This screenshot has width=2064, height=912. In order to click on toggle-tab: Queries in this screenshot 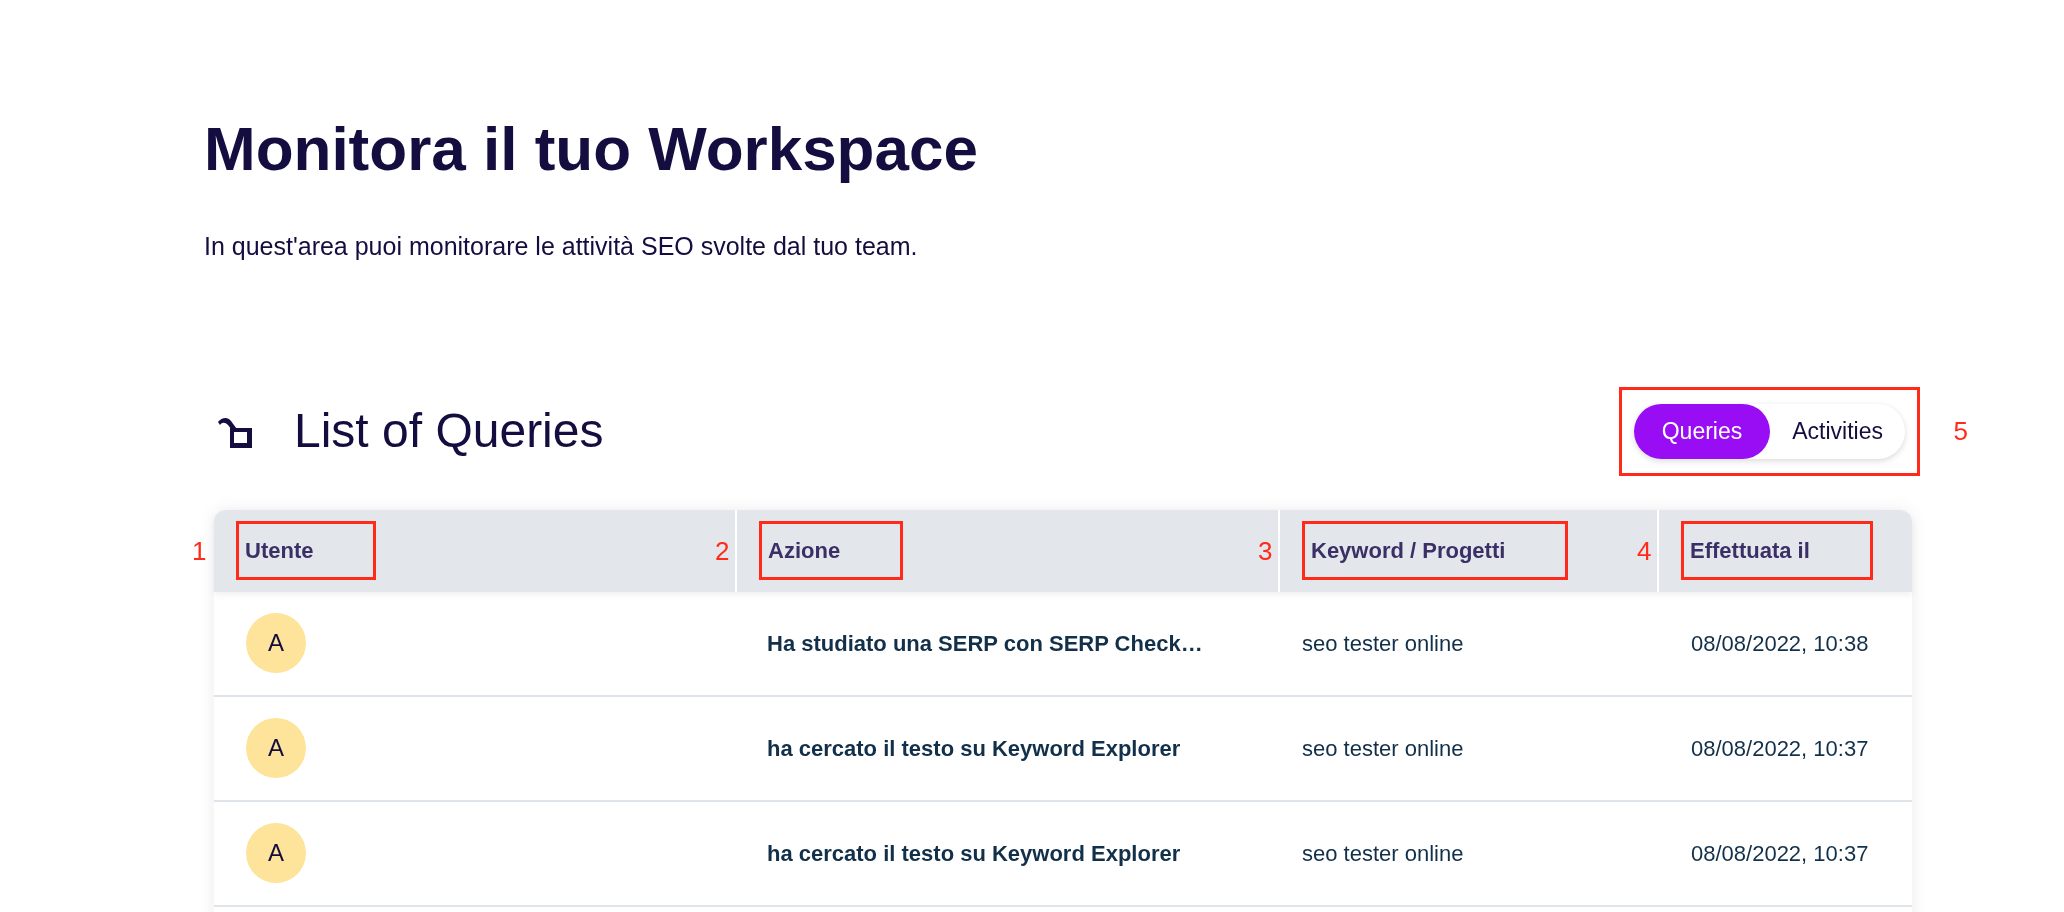, I will do `click(1702, 431)`.